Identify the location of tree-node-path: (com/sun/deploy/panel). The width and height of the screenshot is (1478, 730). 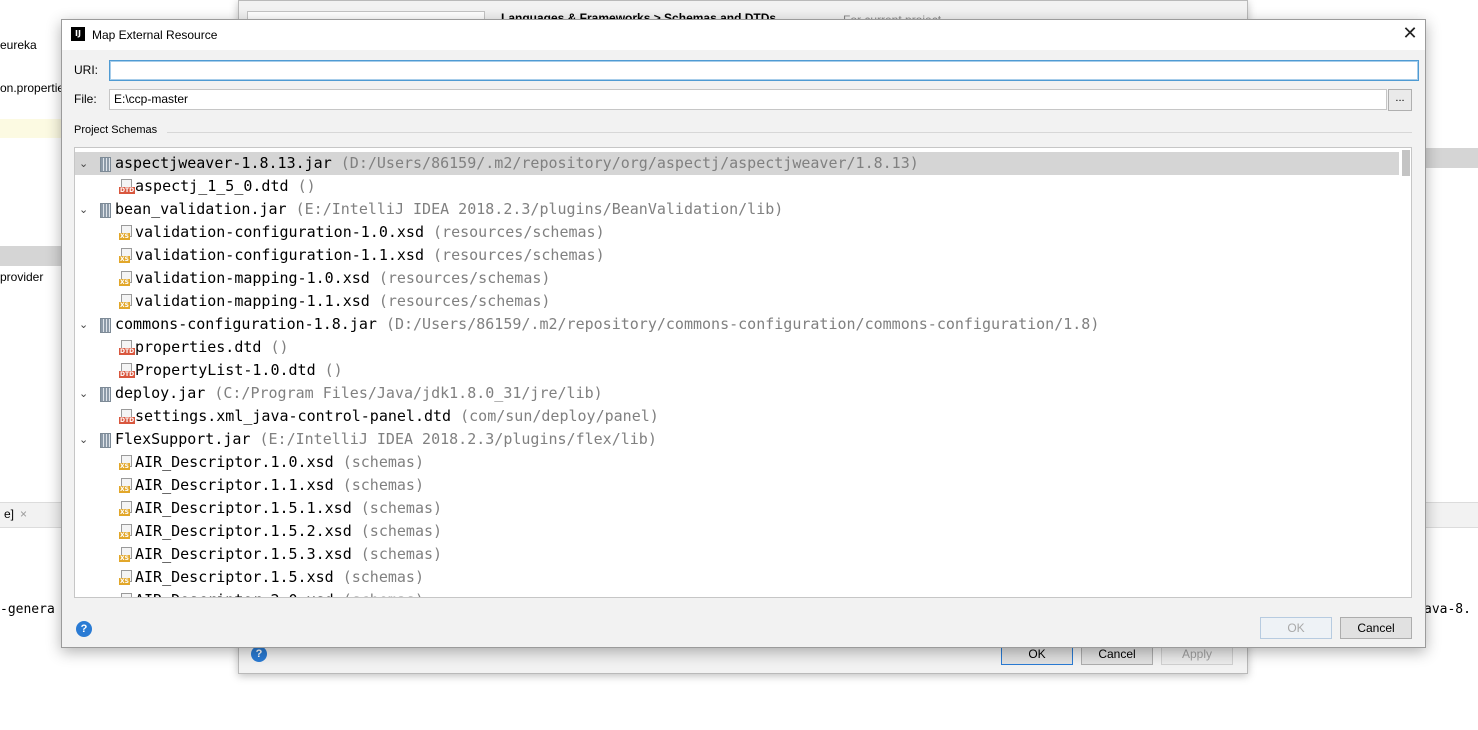
(559, 416).